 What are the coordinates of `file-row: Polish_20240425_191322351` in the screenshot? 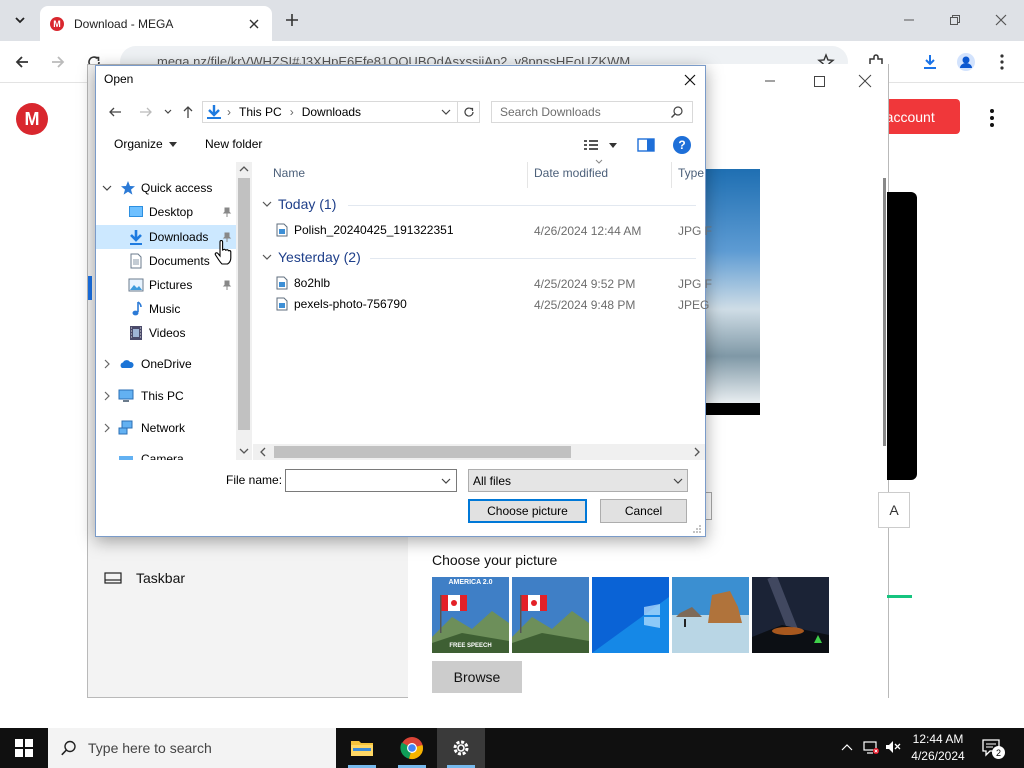 It's located at (365, 230).